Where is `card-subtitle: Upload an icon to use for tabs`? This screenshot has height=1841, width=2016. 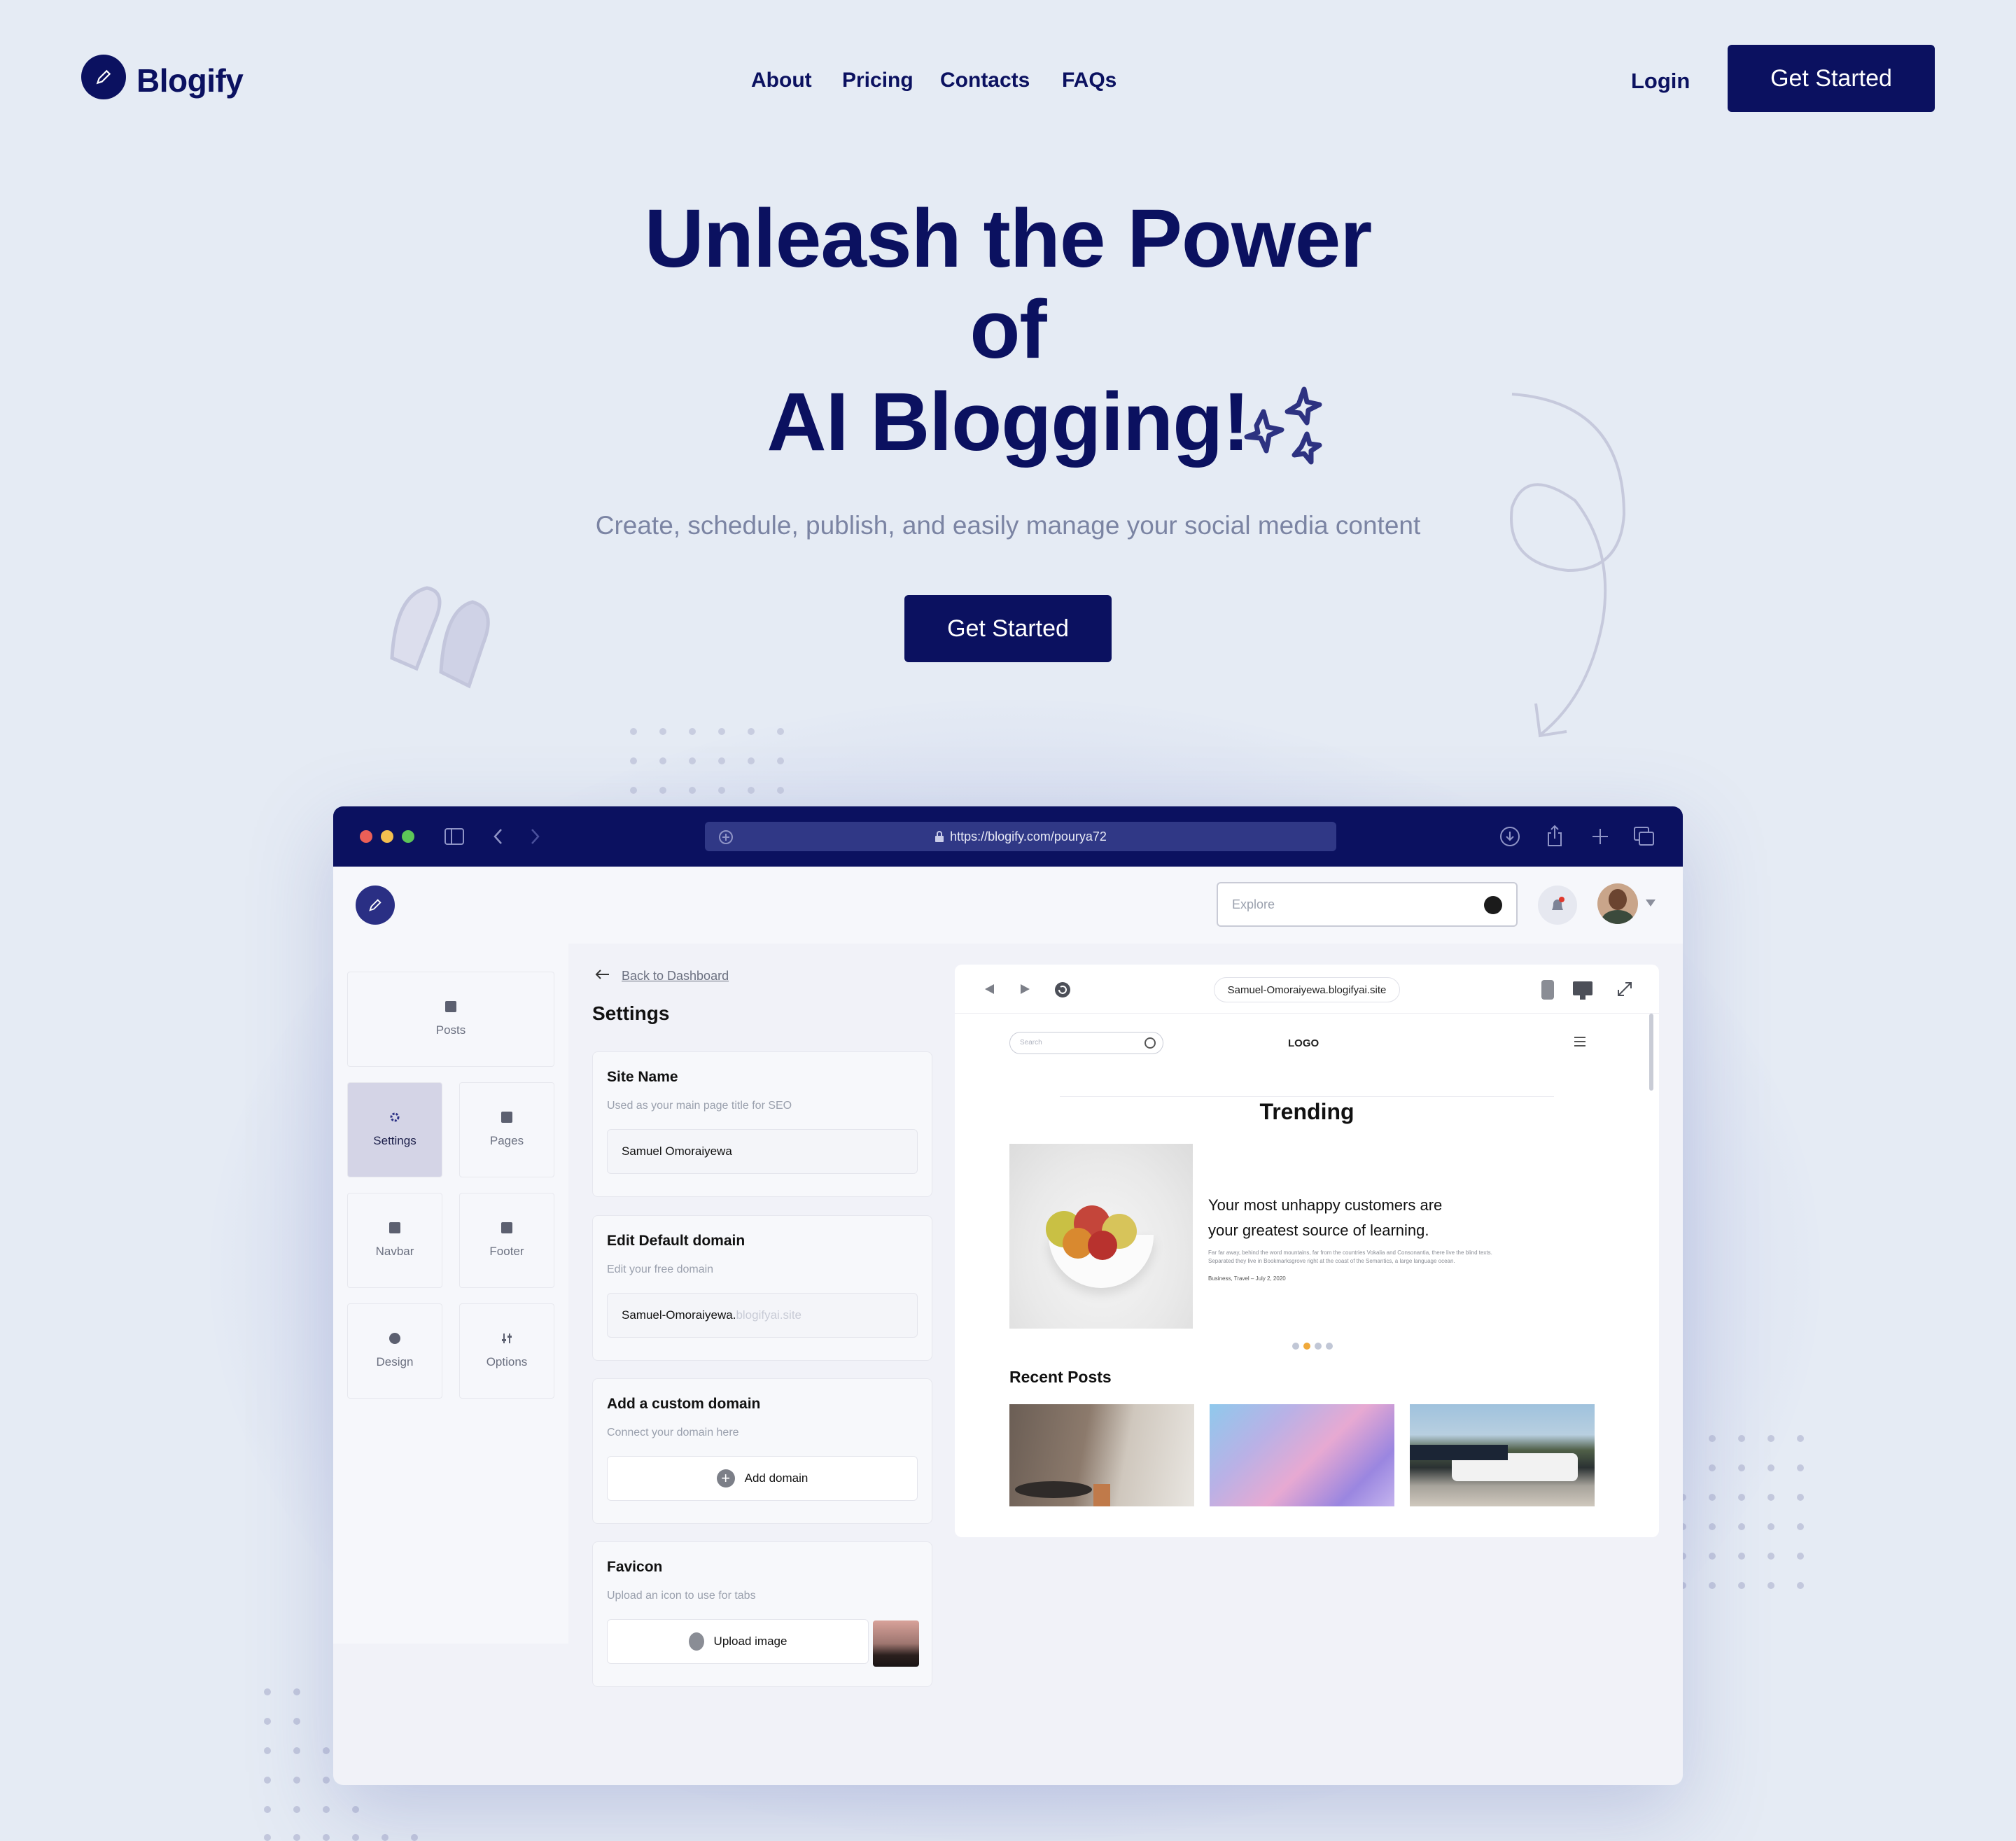
card-subtitle: Upload an icon to use for tabs is located at coordinates (681, 1596).